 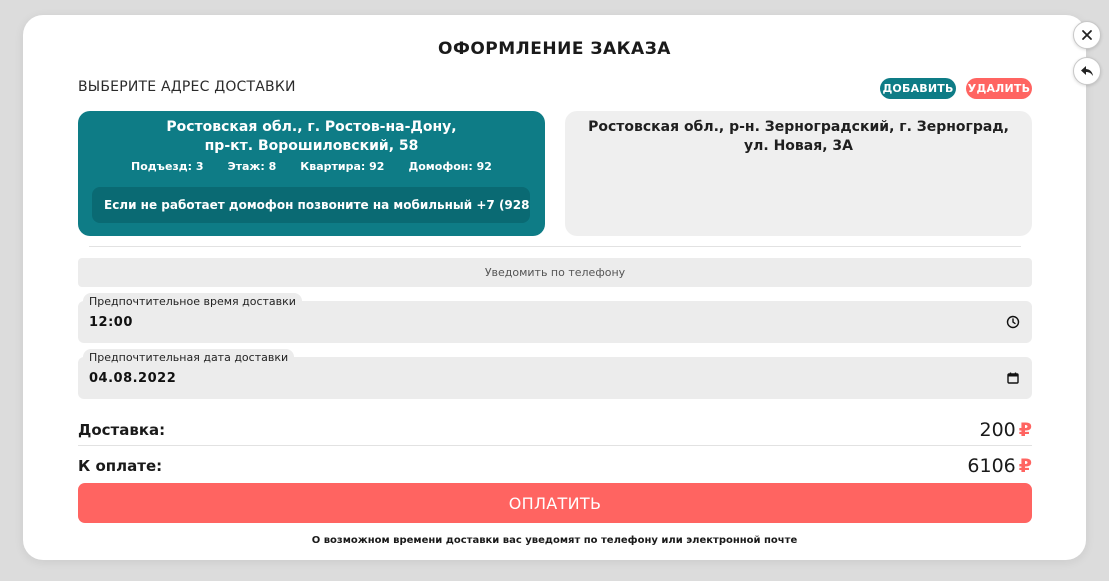 What do you see at coordinates (252, 166) in the screenshot?
I see `floor-info: Этаж: 8` at bounding box center [252, 166].